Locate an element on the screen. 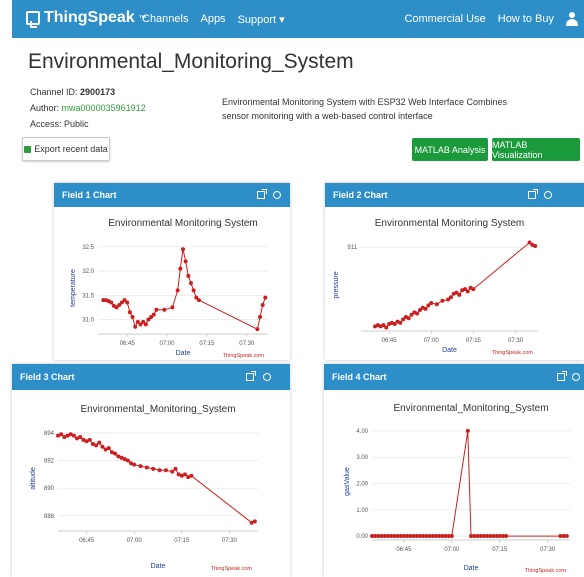 Image resolution: width=584 pixels, height=577 pixels. y-tick-label: 3.00 is located at coordinates (362, 458).